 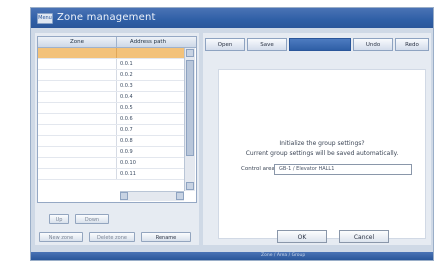 I want to click on vertical-scrollbar, so click(x=189, y=119).